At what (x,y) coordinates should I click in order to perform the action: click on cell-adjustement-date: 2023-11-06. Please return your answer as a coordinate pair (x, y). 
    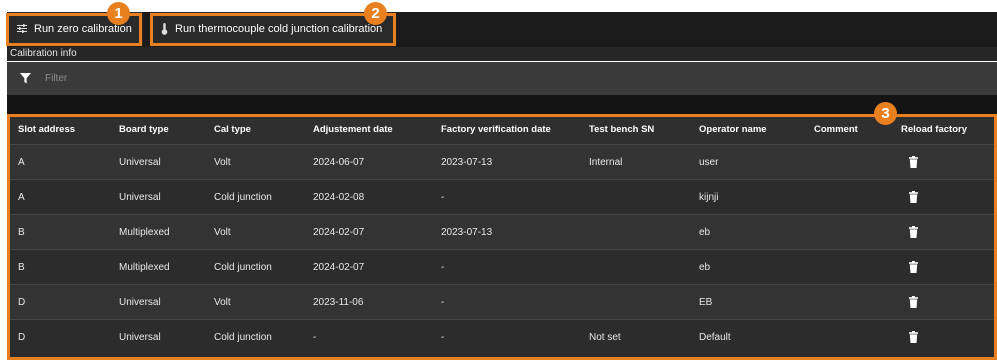
    Looking at the image, I should click on (338, 302).